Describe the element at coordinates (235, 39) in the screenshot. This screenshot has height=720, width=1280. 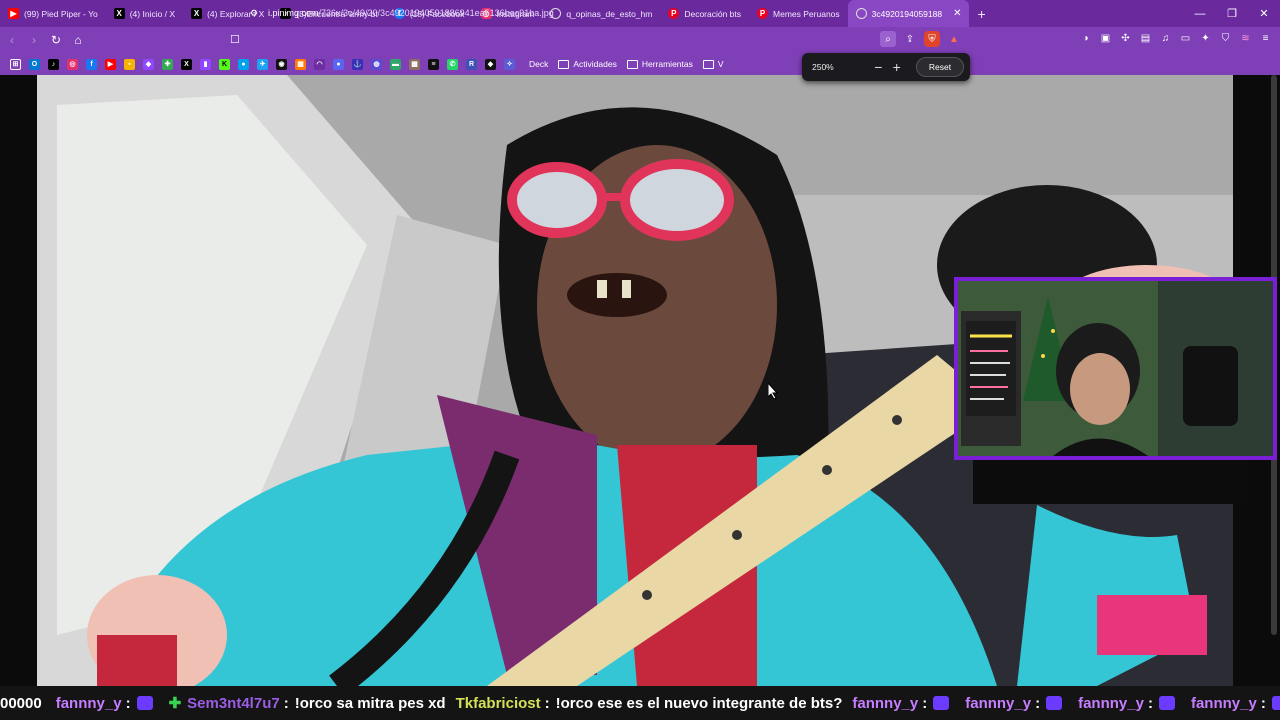
I see `bookmark-icon: ☐` at that location.